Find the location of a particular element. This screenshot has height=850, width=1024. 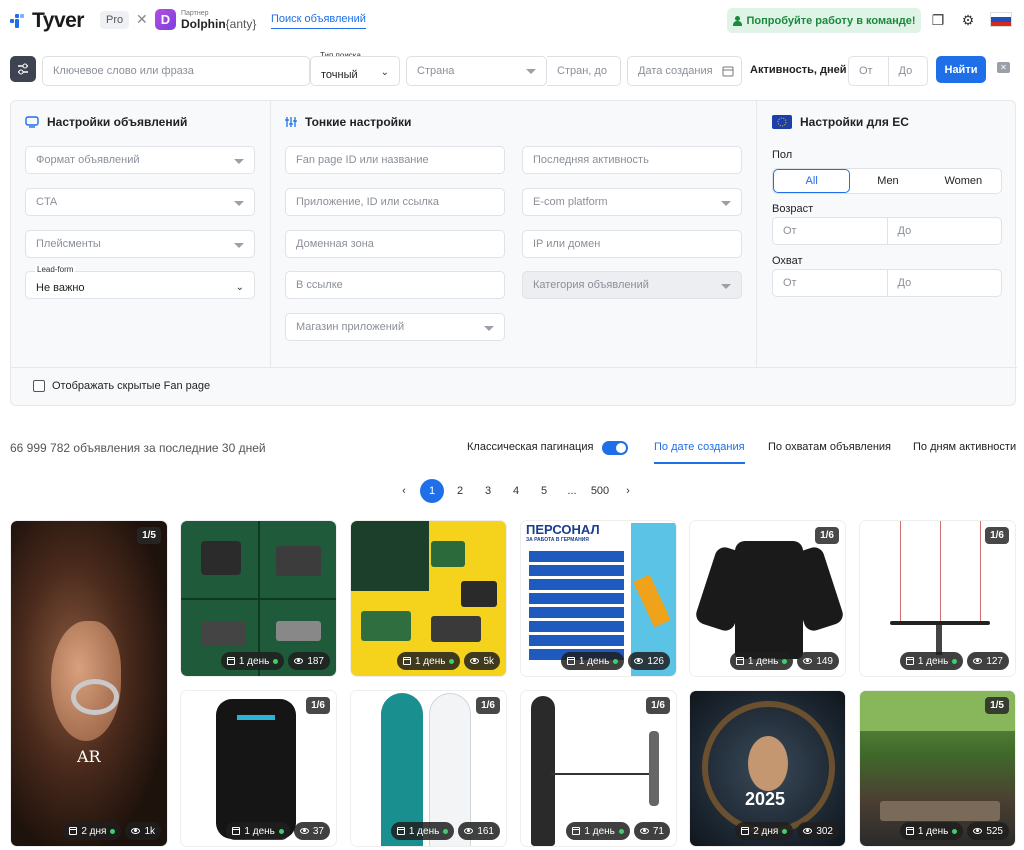

fanpage-input: Fan page ID или название is located at coordinates (395, 160).